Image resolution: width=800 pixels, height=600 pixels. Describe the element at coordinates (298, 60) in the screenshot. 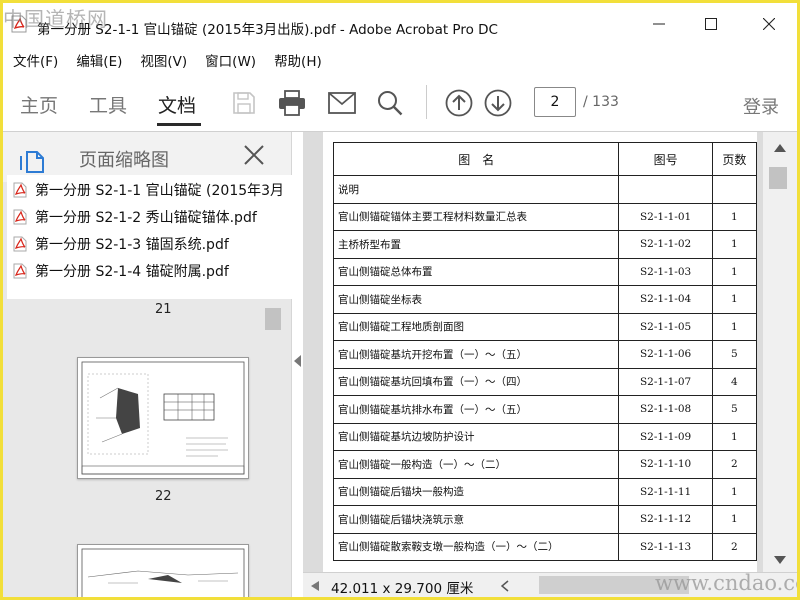

I see `menu-help: 帮助(H)` at that location.